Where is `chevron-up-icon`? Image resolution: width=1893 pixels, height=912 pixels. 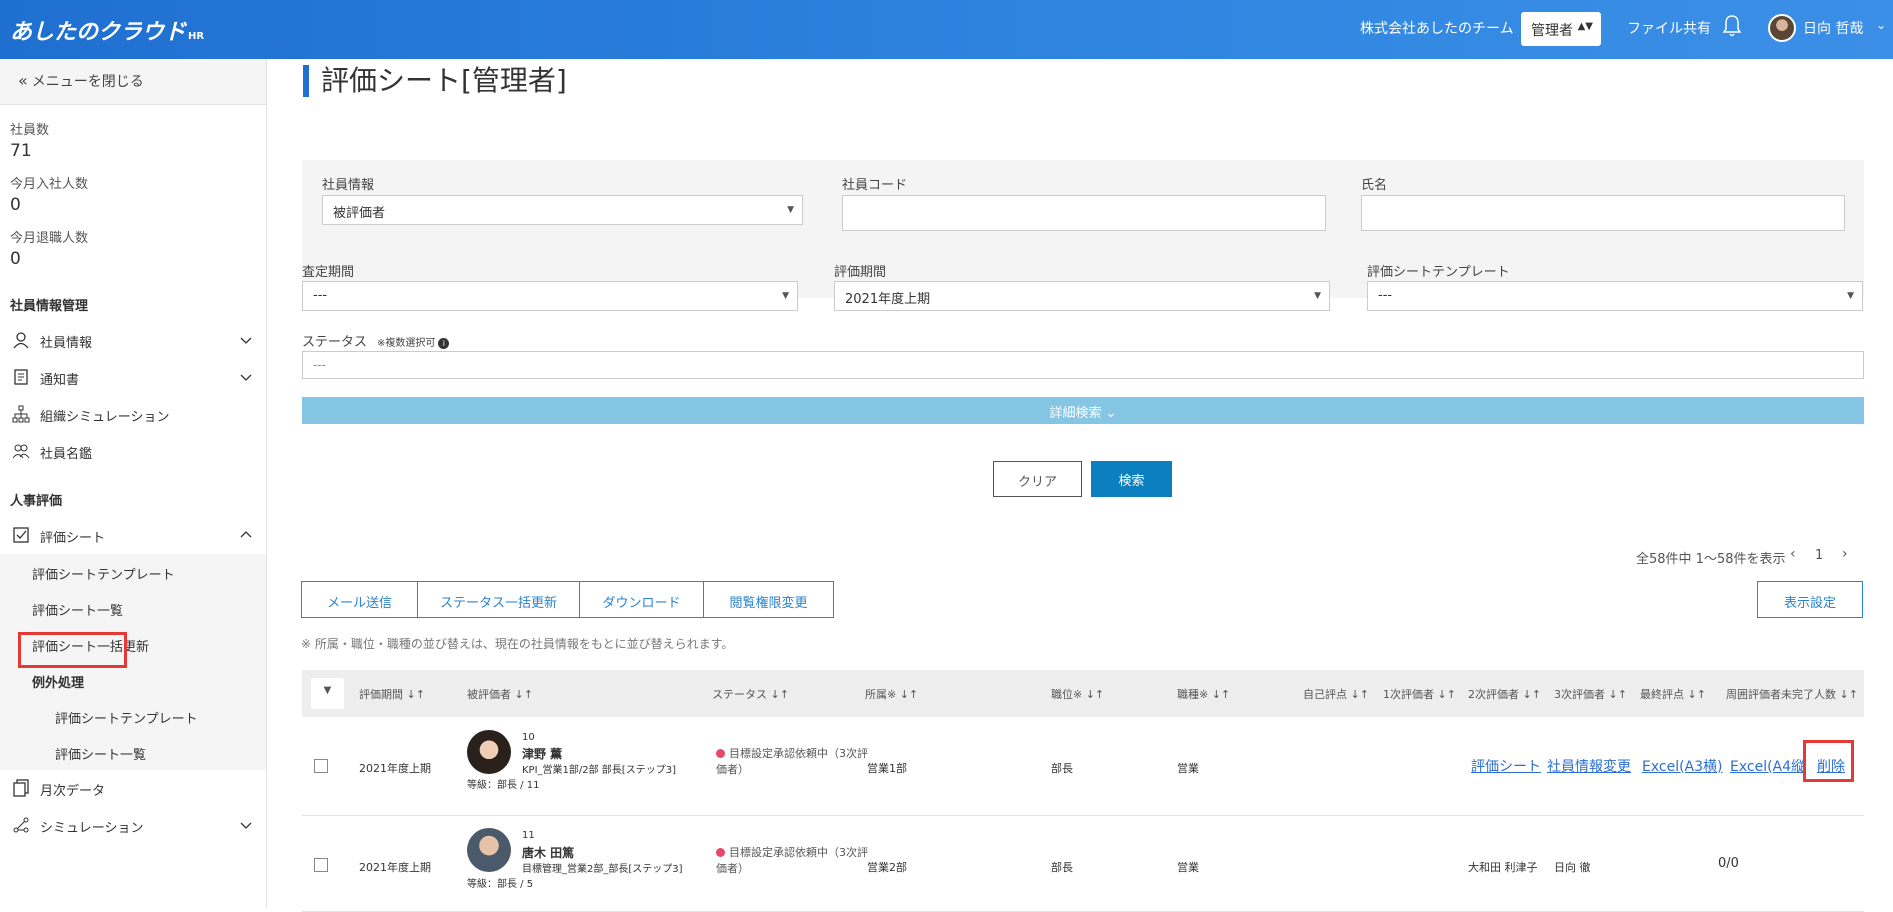
chevron-up-icon is located at coordinates (246, 534).